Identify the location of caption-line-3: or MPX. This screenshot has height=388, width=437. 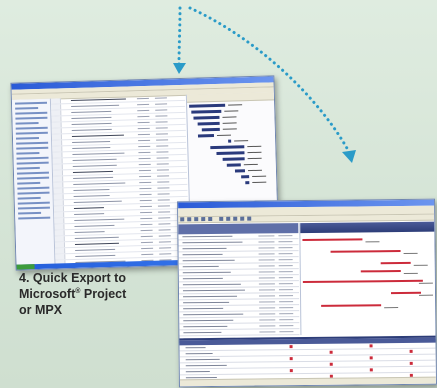
(41, 310).